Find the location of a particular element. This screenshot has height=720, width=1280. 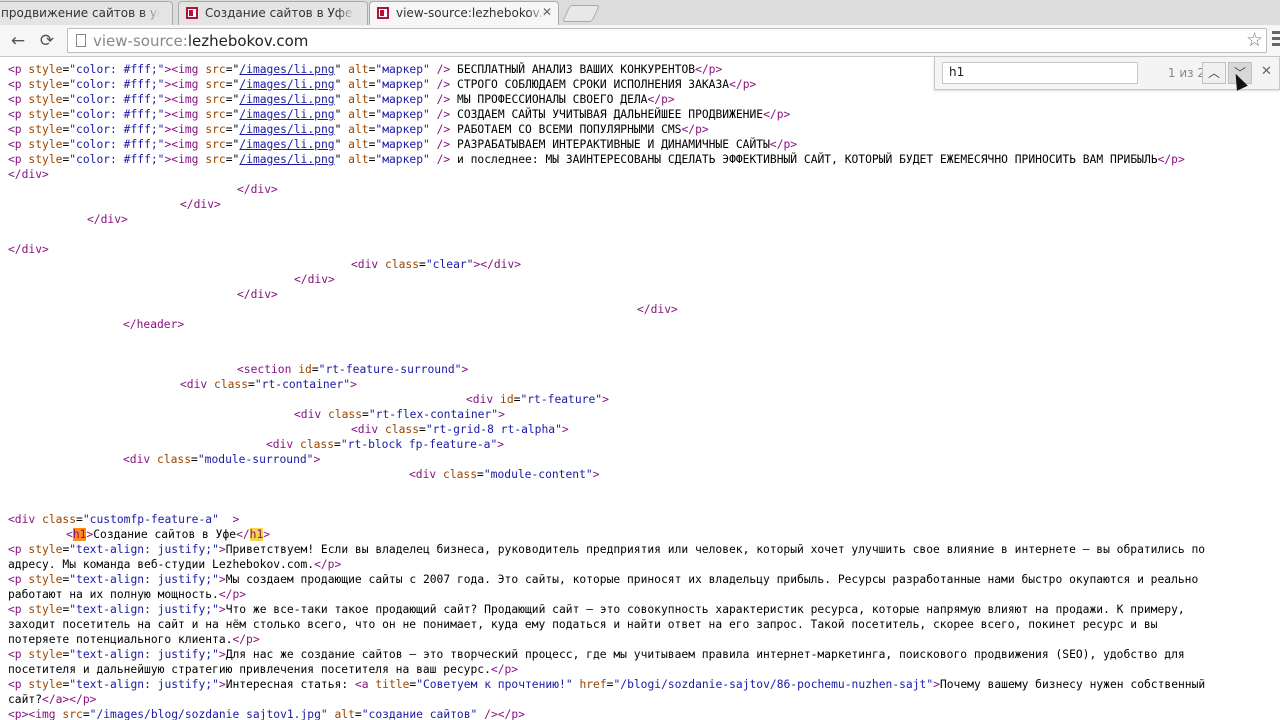

find-highlight-current: h1 is located at coordinates (79, 534).